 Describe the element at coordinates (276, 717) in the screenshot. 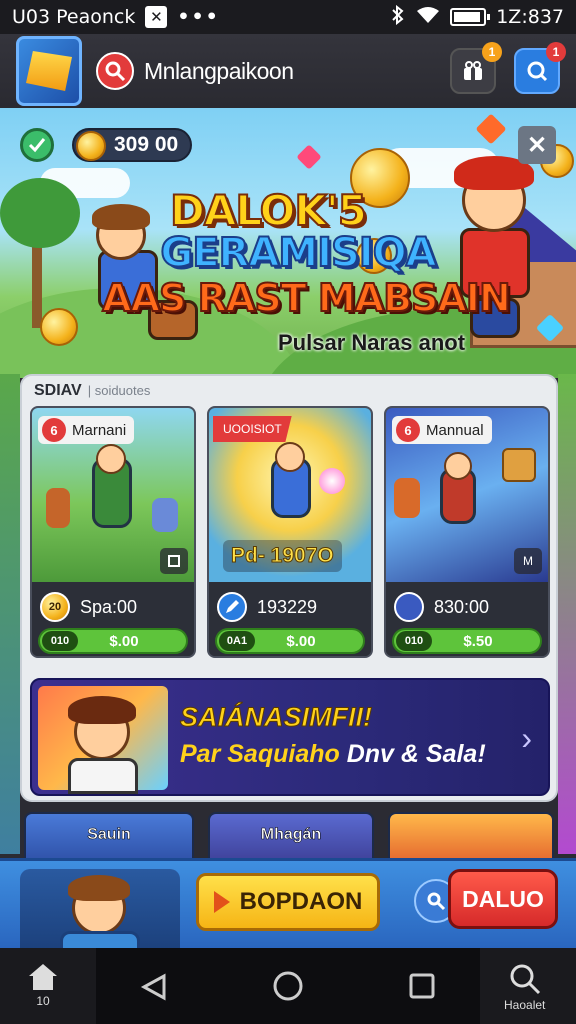

I see `promo-line-1: SAIÁNASIMFII!` at that location.